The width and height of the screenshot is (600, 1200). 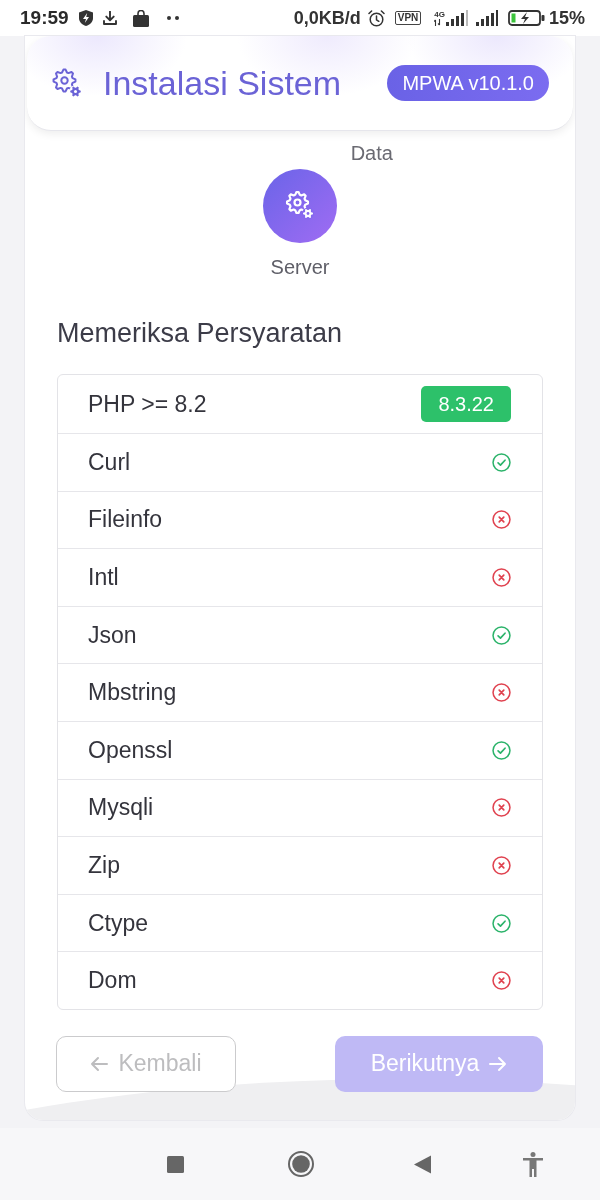 What do you see at coordinates (408, 18) in the screenshot?
I see `vpn-indicator: VPN` at bounding box center [408, 18].